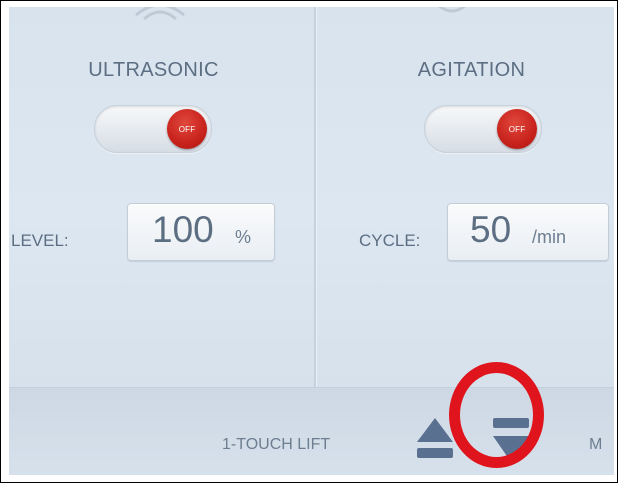  Describe the element at coordinates (452, 12) in the screenshot. I see `agitation-arc-icon` at that location.